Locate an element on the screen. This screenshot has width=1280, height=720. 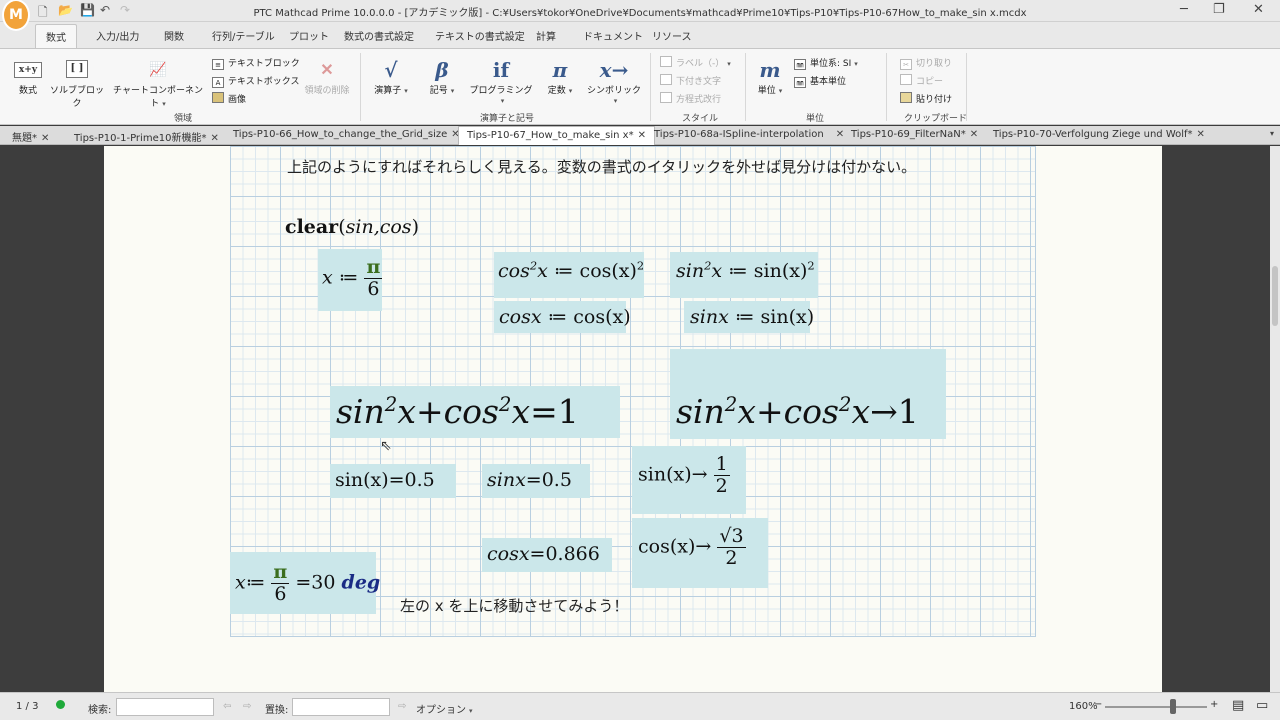
doc-tab: Tips-P10-69_FilterNaN* ✕ is located at coordinates (914, 135).